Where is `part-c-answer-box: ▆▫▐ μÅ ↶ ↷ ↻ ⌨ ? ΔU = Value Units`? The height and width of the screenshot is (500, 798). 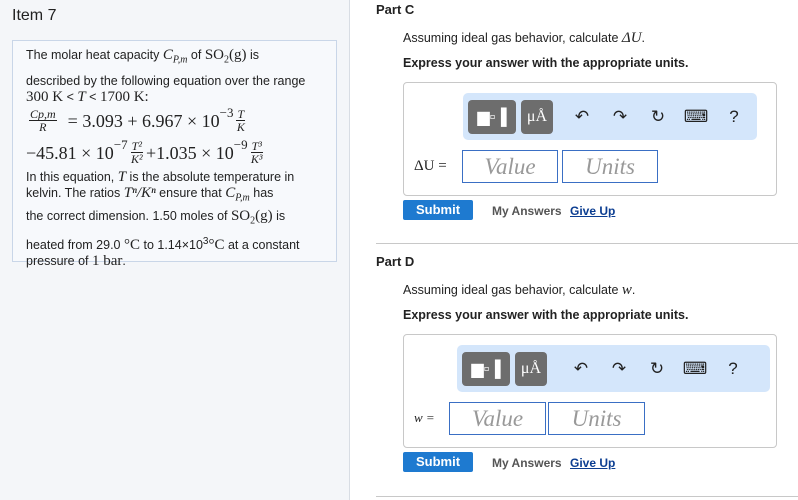
part-c-answer-box: ▆▫▐ μÅ ↶ ↷ ↻ ⌨ ? ΔU = Value Units is located at coordinates (590, 139).